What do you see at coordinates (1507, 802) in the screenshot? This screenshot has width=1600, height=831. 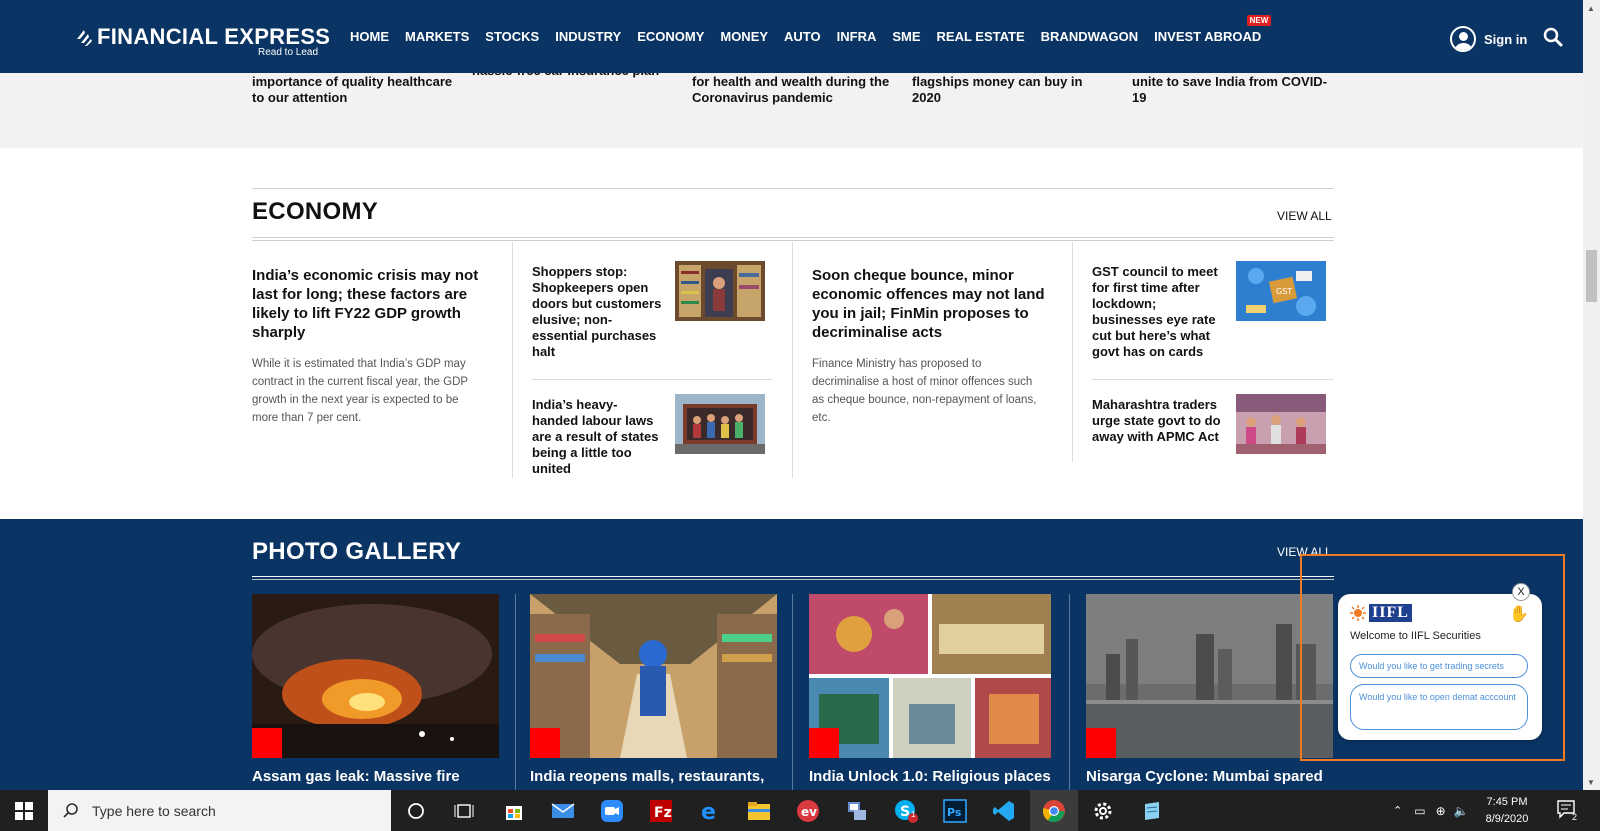 I see `clock-time: 7:45 PM` at bounding box center [1507, 802].